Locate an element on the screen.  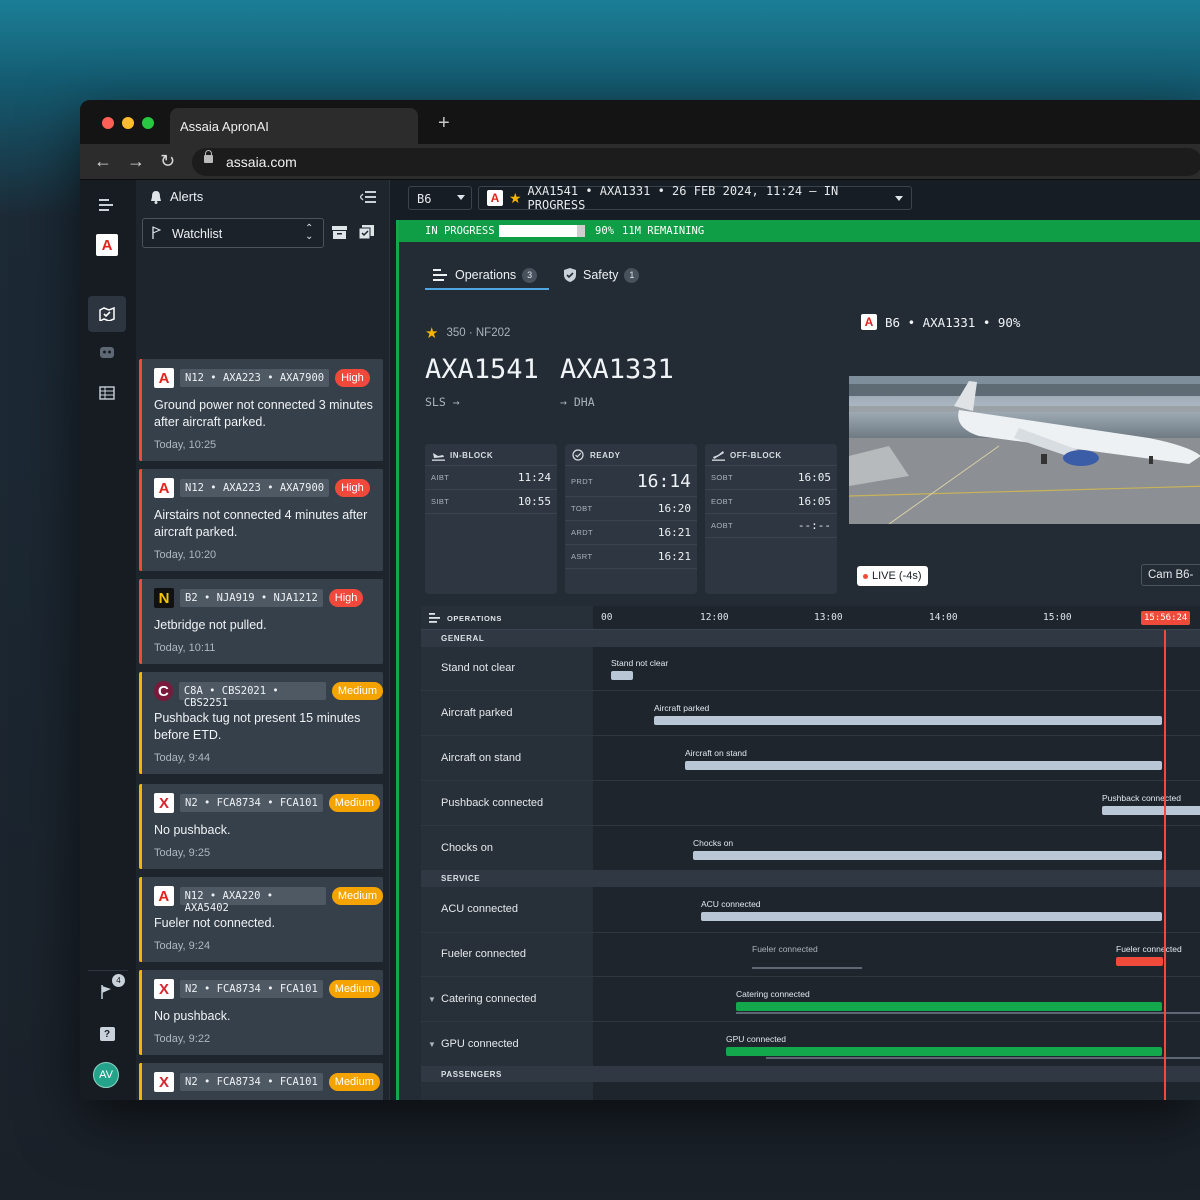
ready-header: READY is located at coordinates (631, 455).